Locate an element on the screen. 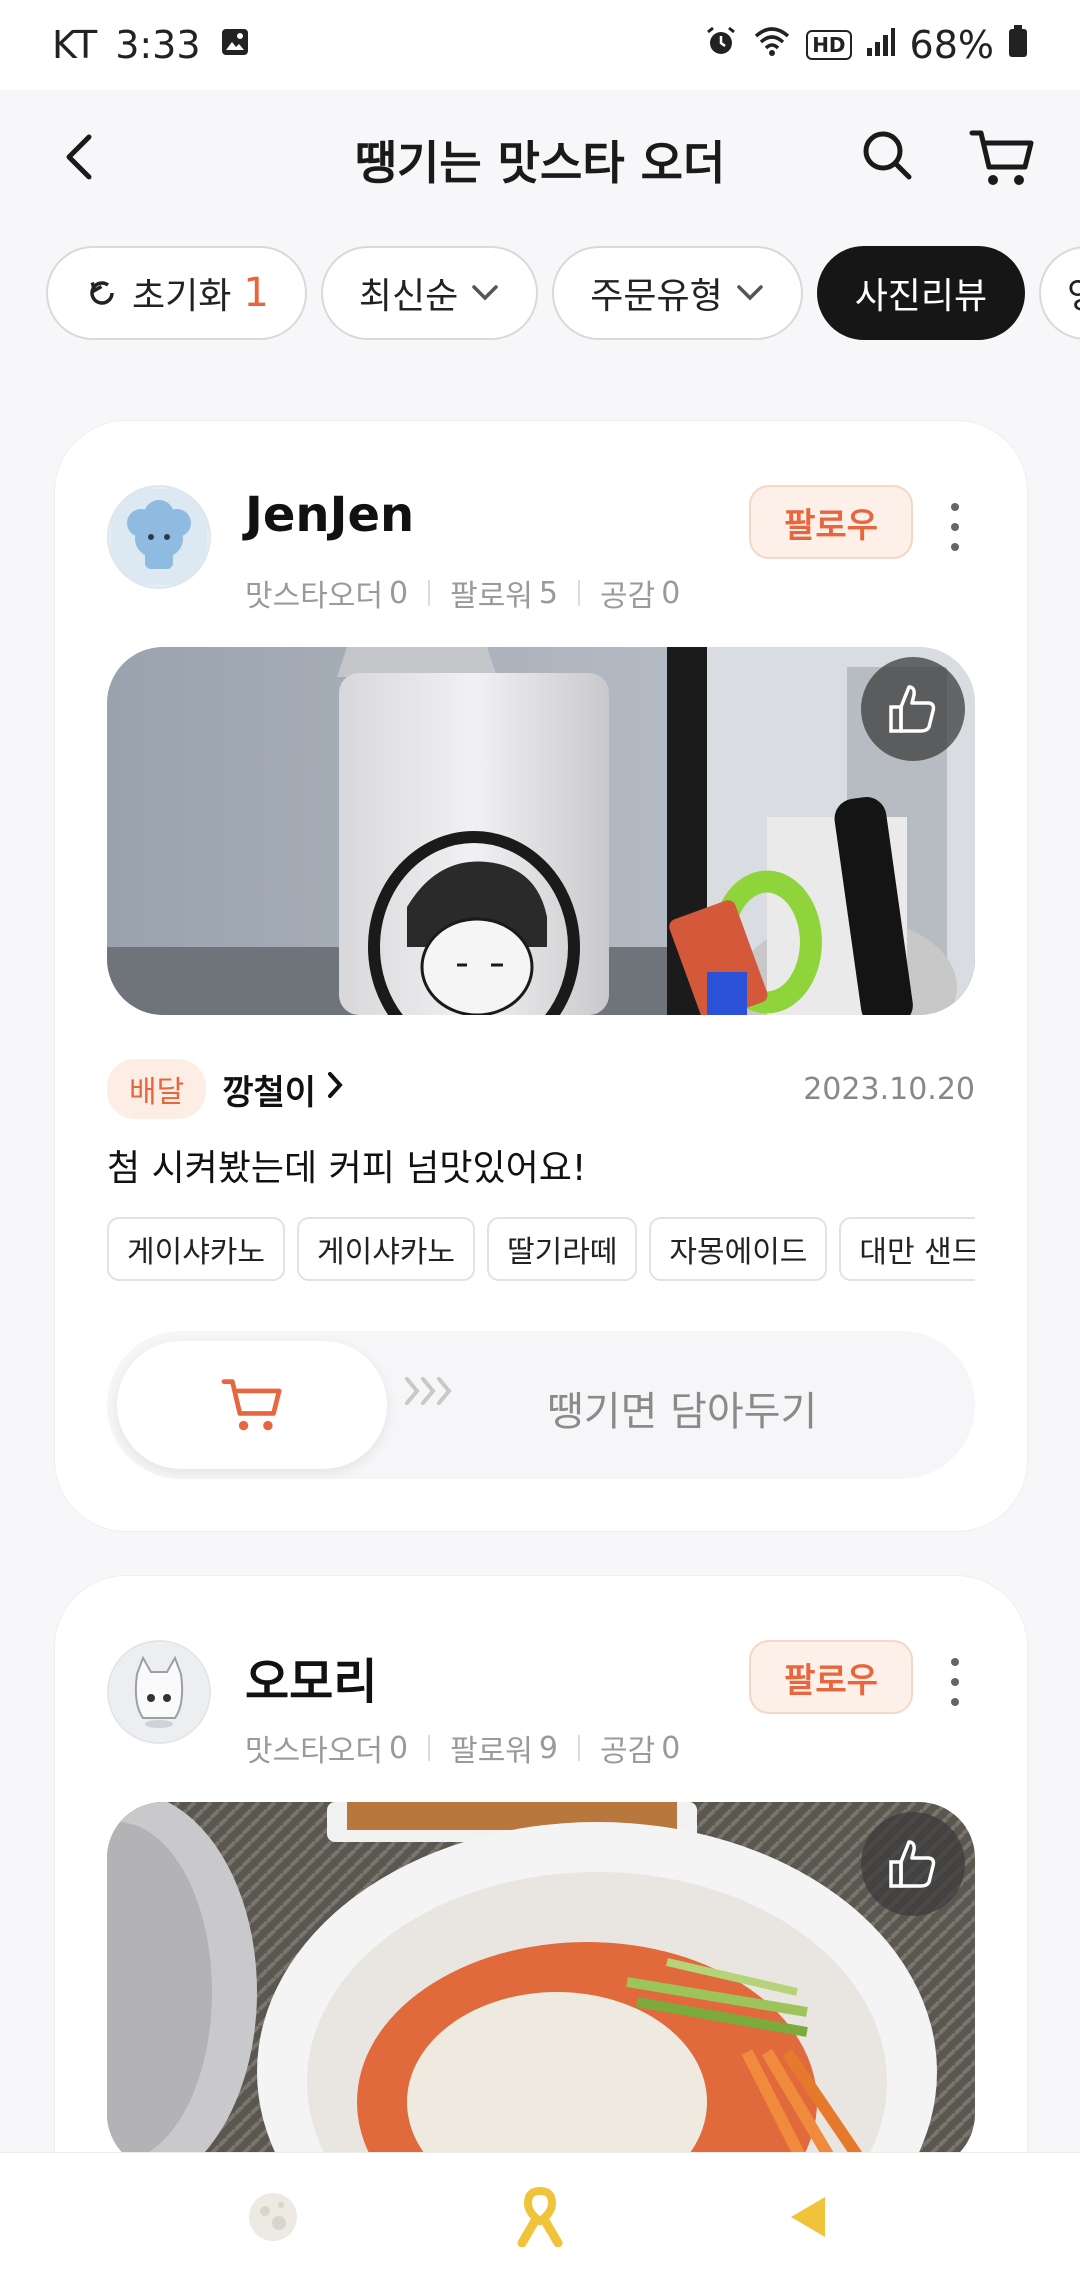 The width and height of the screenshot is (1080, 2280). truncated-filter-label: 영 is located at coordinates (1073, 293).